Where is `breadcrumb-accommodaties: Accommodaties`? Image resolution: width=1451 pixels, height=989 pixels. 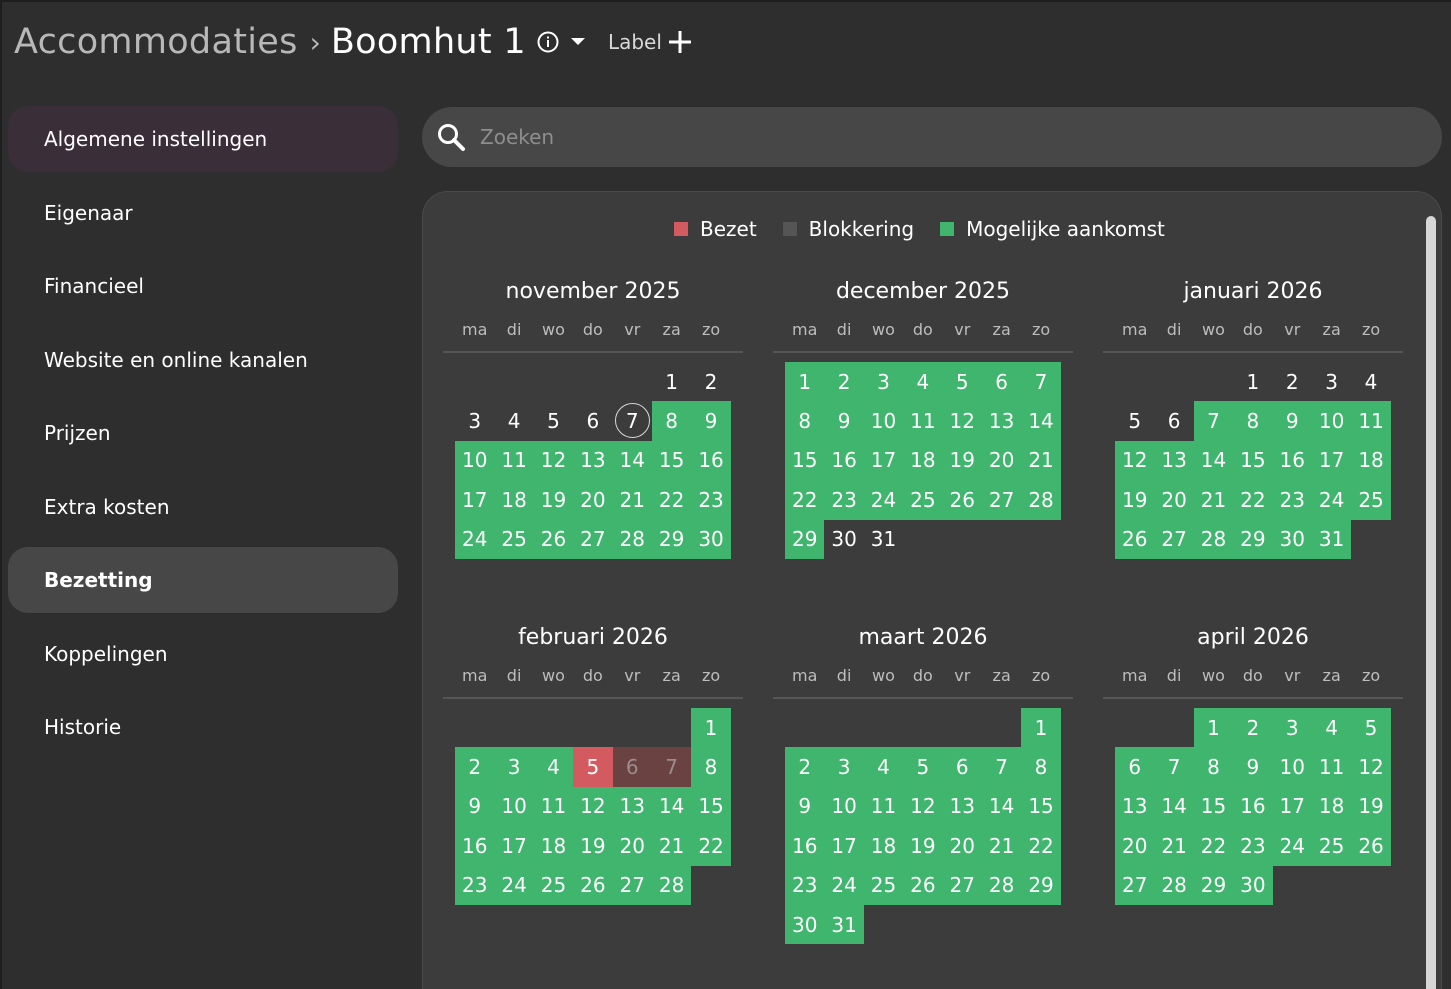
breadcrumb-accommodaties: Accommodaties is located at coordinates (156, 42).